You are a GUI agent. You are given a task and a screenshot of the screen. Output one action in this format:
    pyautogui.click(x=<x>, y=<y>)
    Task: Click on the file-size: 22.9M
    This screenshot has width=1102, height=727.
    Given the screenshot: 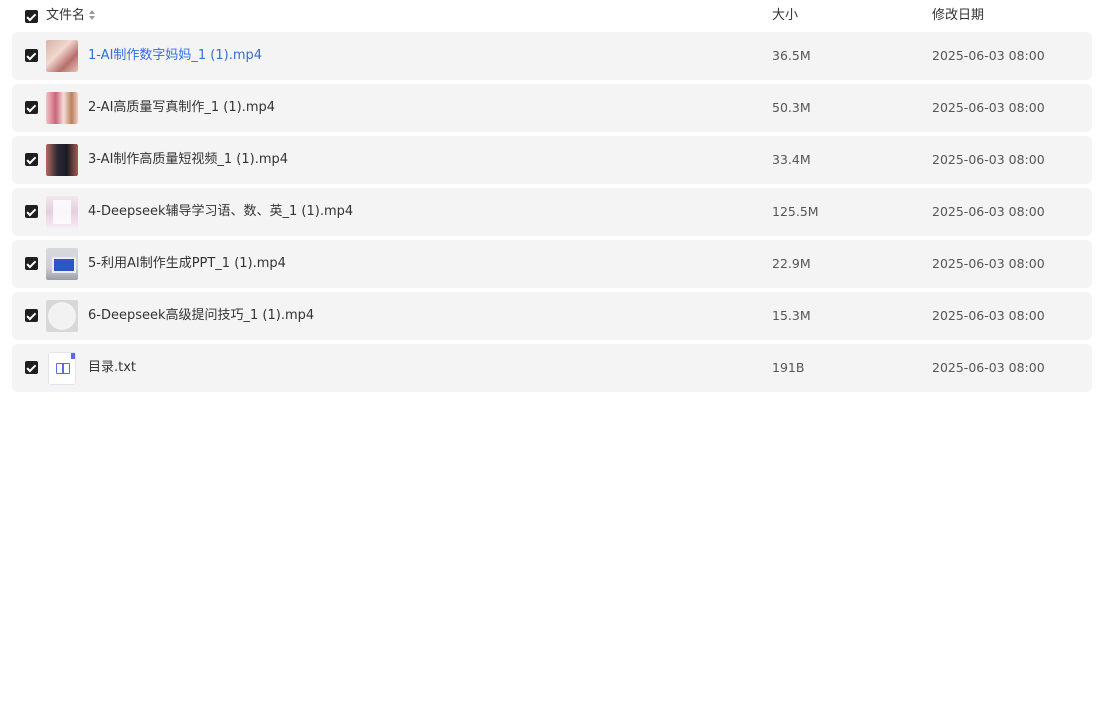 What is the action you would take?
    pyautogui.click(x=791, y=263)
    